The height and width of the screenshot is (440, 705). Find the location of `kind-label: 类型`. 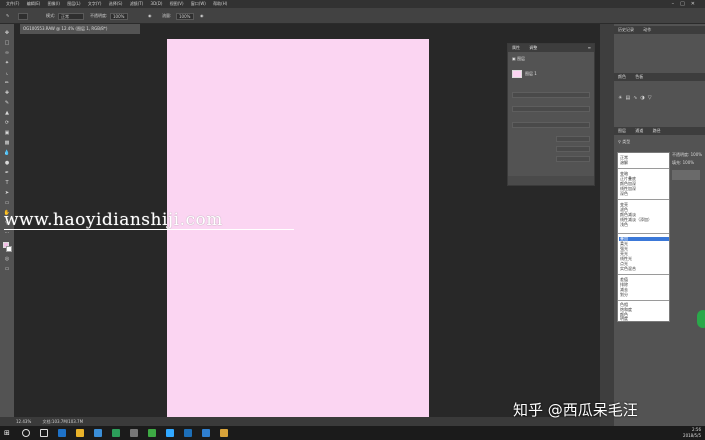

kind-label: 类型 is located at coordinates (626, 141).